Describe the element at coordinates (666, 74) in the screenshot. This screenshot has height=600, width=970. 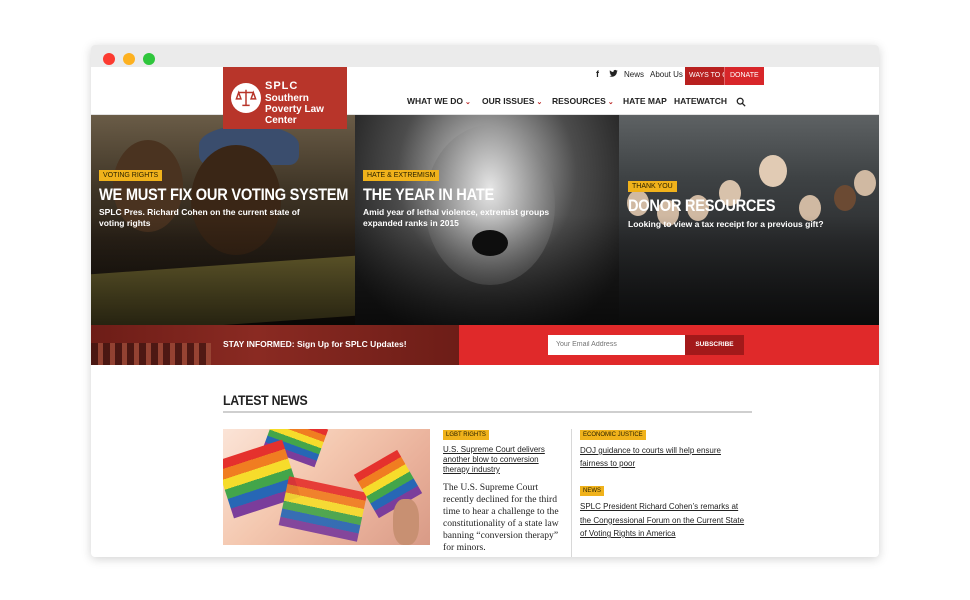
I see `about-us-link: About Us` at that location.